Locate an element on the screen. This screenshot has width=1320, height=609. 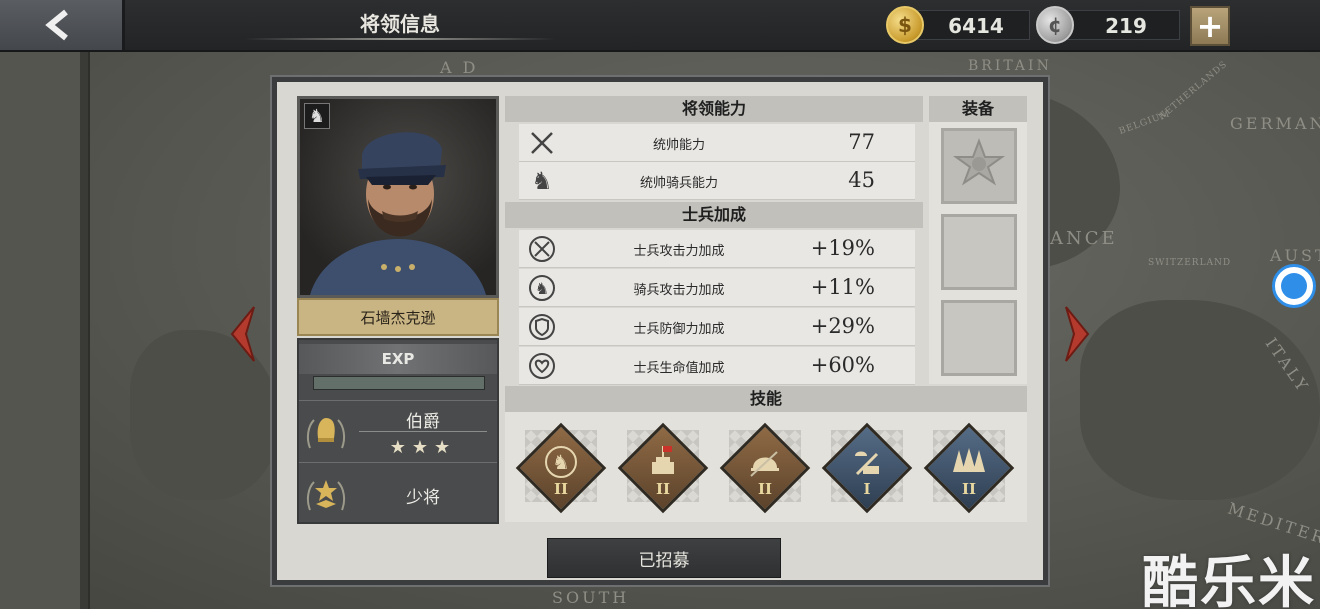
bonuses-header: 士兵加成 is located at coordinates (714, 215).